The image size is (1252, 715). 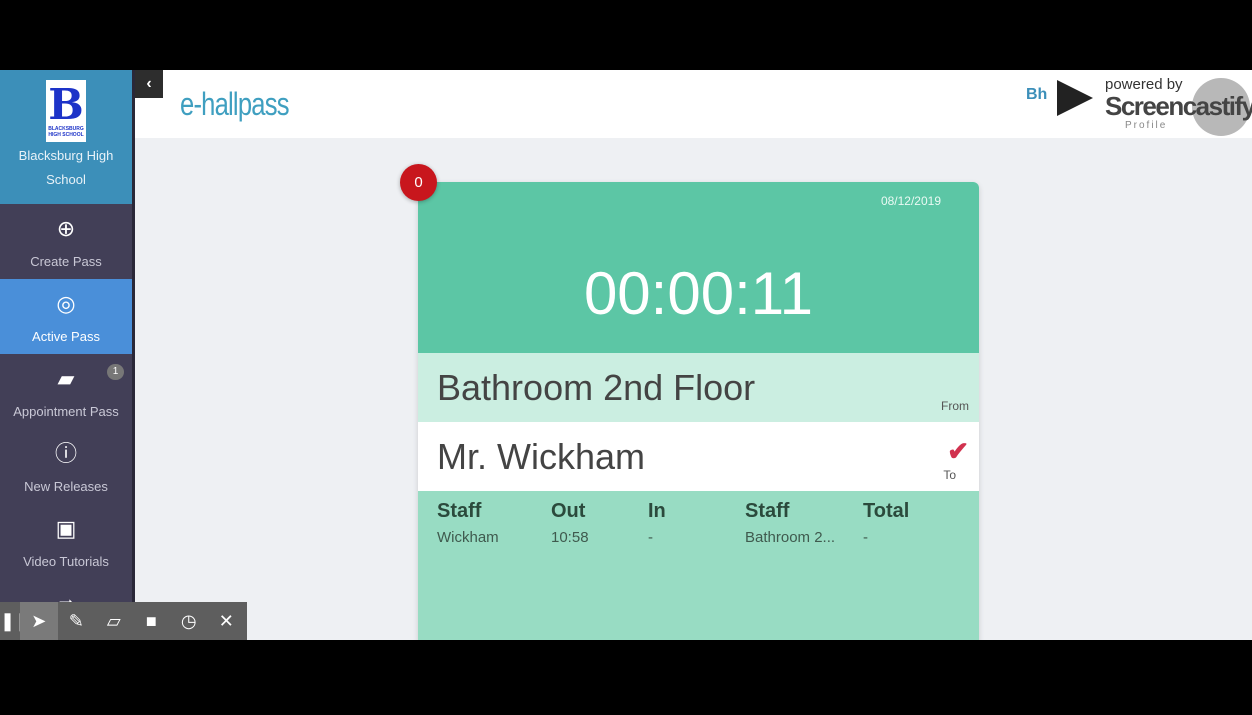 I want to click on screencastify-watermark: powered by Screencastify Profile, so click(x=1153, y=106).